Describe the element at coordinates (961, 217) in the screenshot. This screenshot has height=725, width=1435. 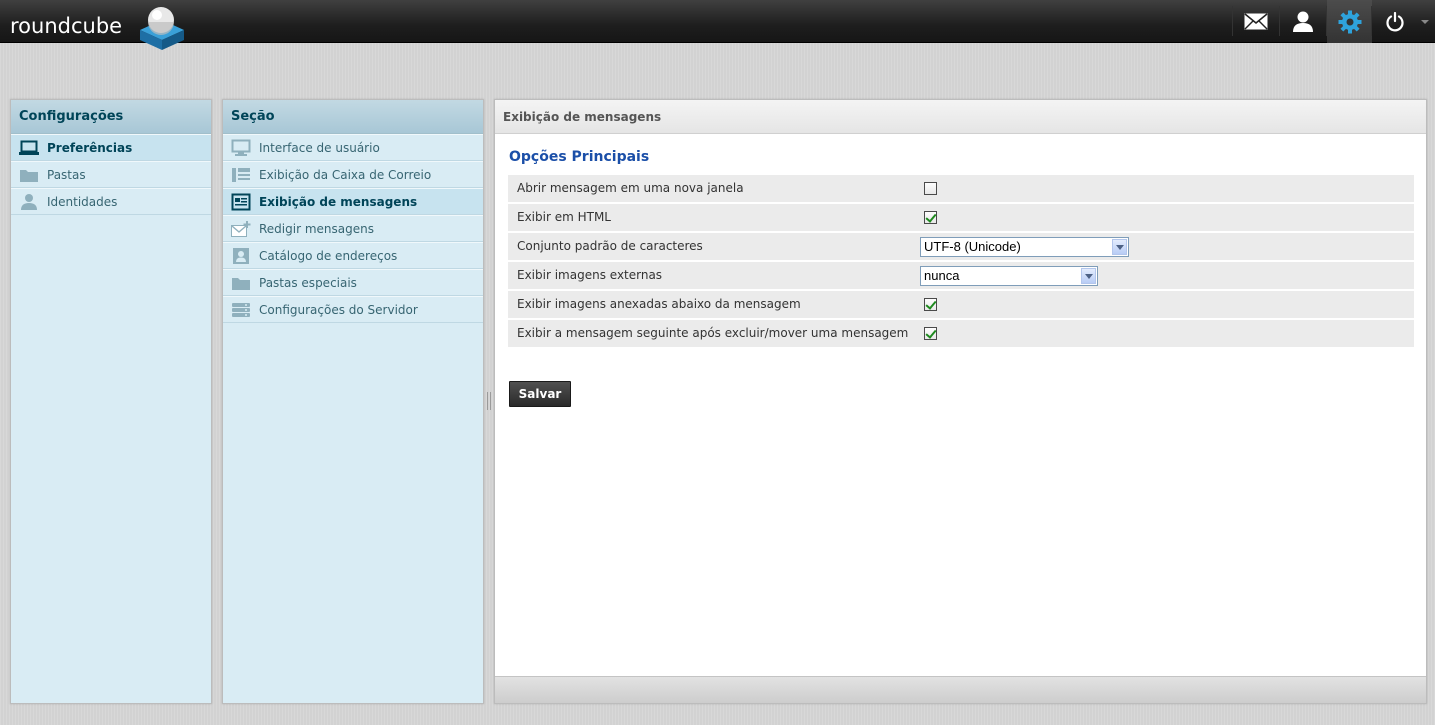
I see `option-row: Exibir em HTML` at that location.